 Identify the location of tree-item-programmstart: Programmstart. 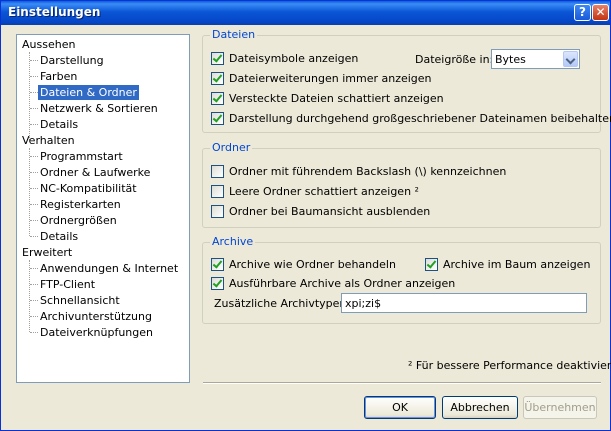
(81, 156).